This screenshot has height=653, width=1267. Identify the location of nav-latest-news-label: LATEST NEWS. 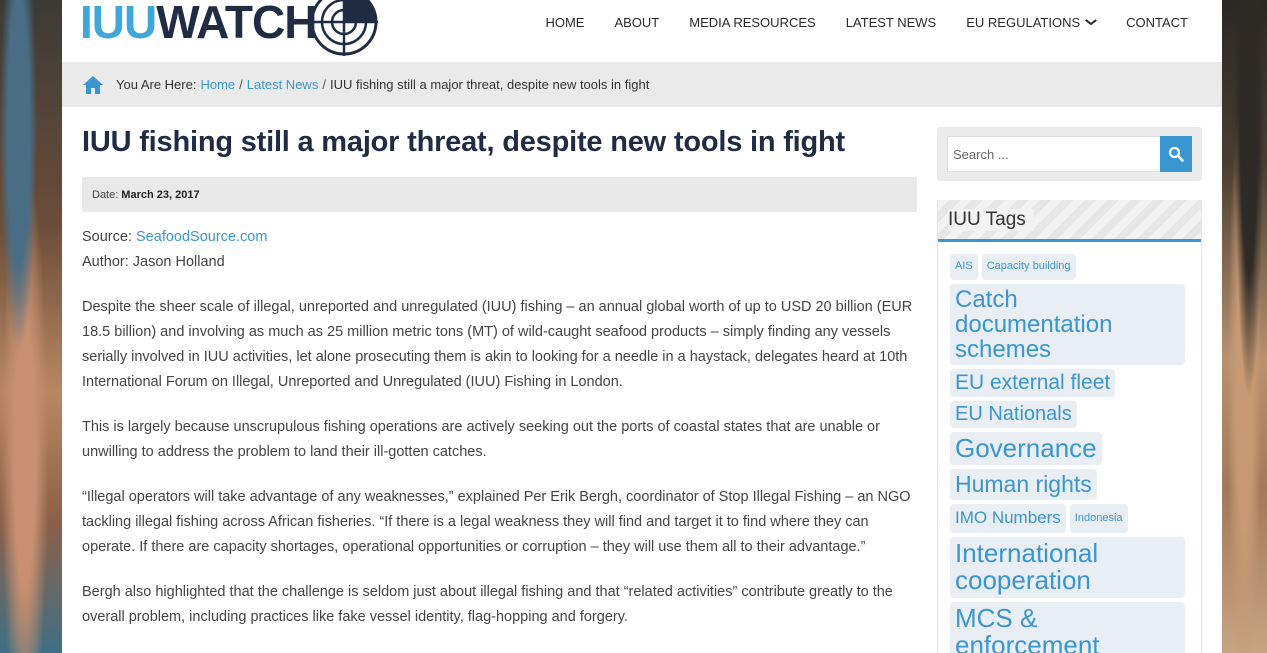
(891, 22).